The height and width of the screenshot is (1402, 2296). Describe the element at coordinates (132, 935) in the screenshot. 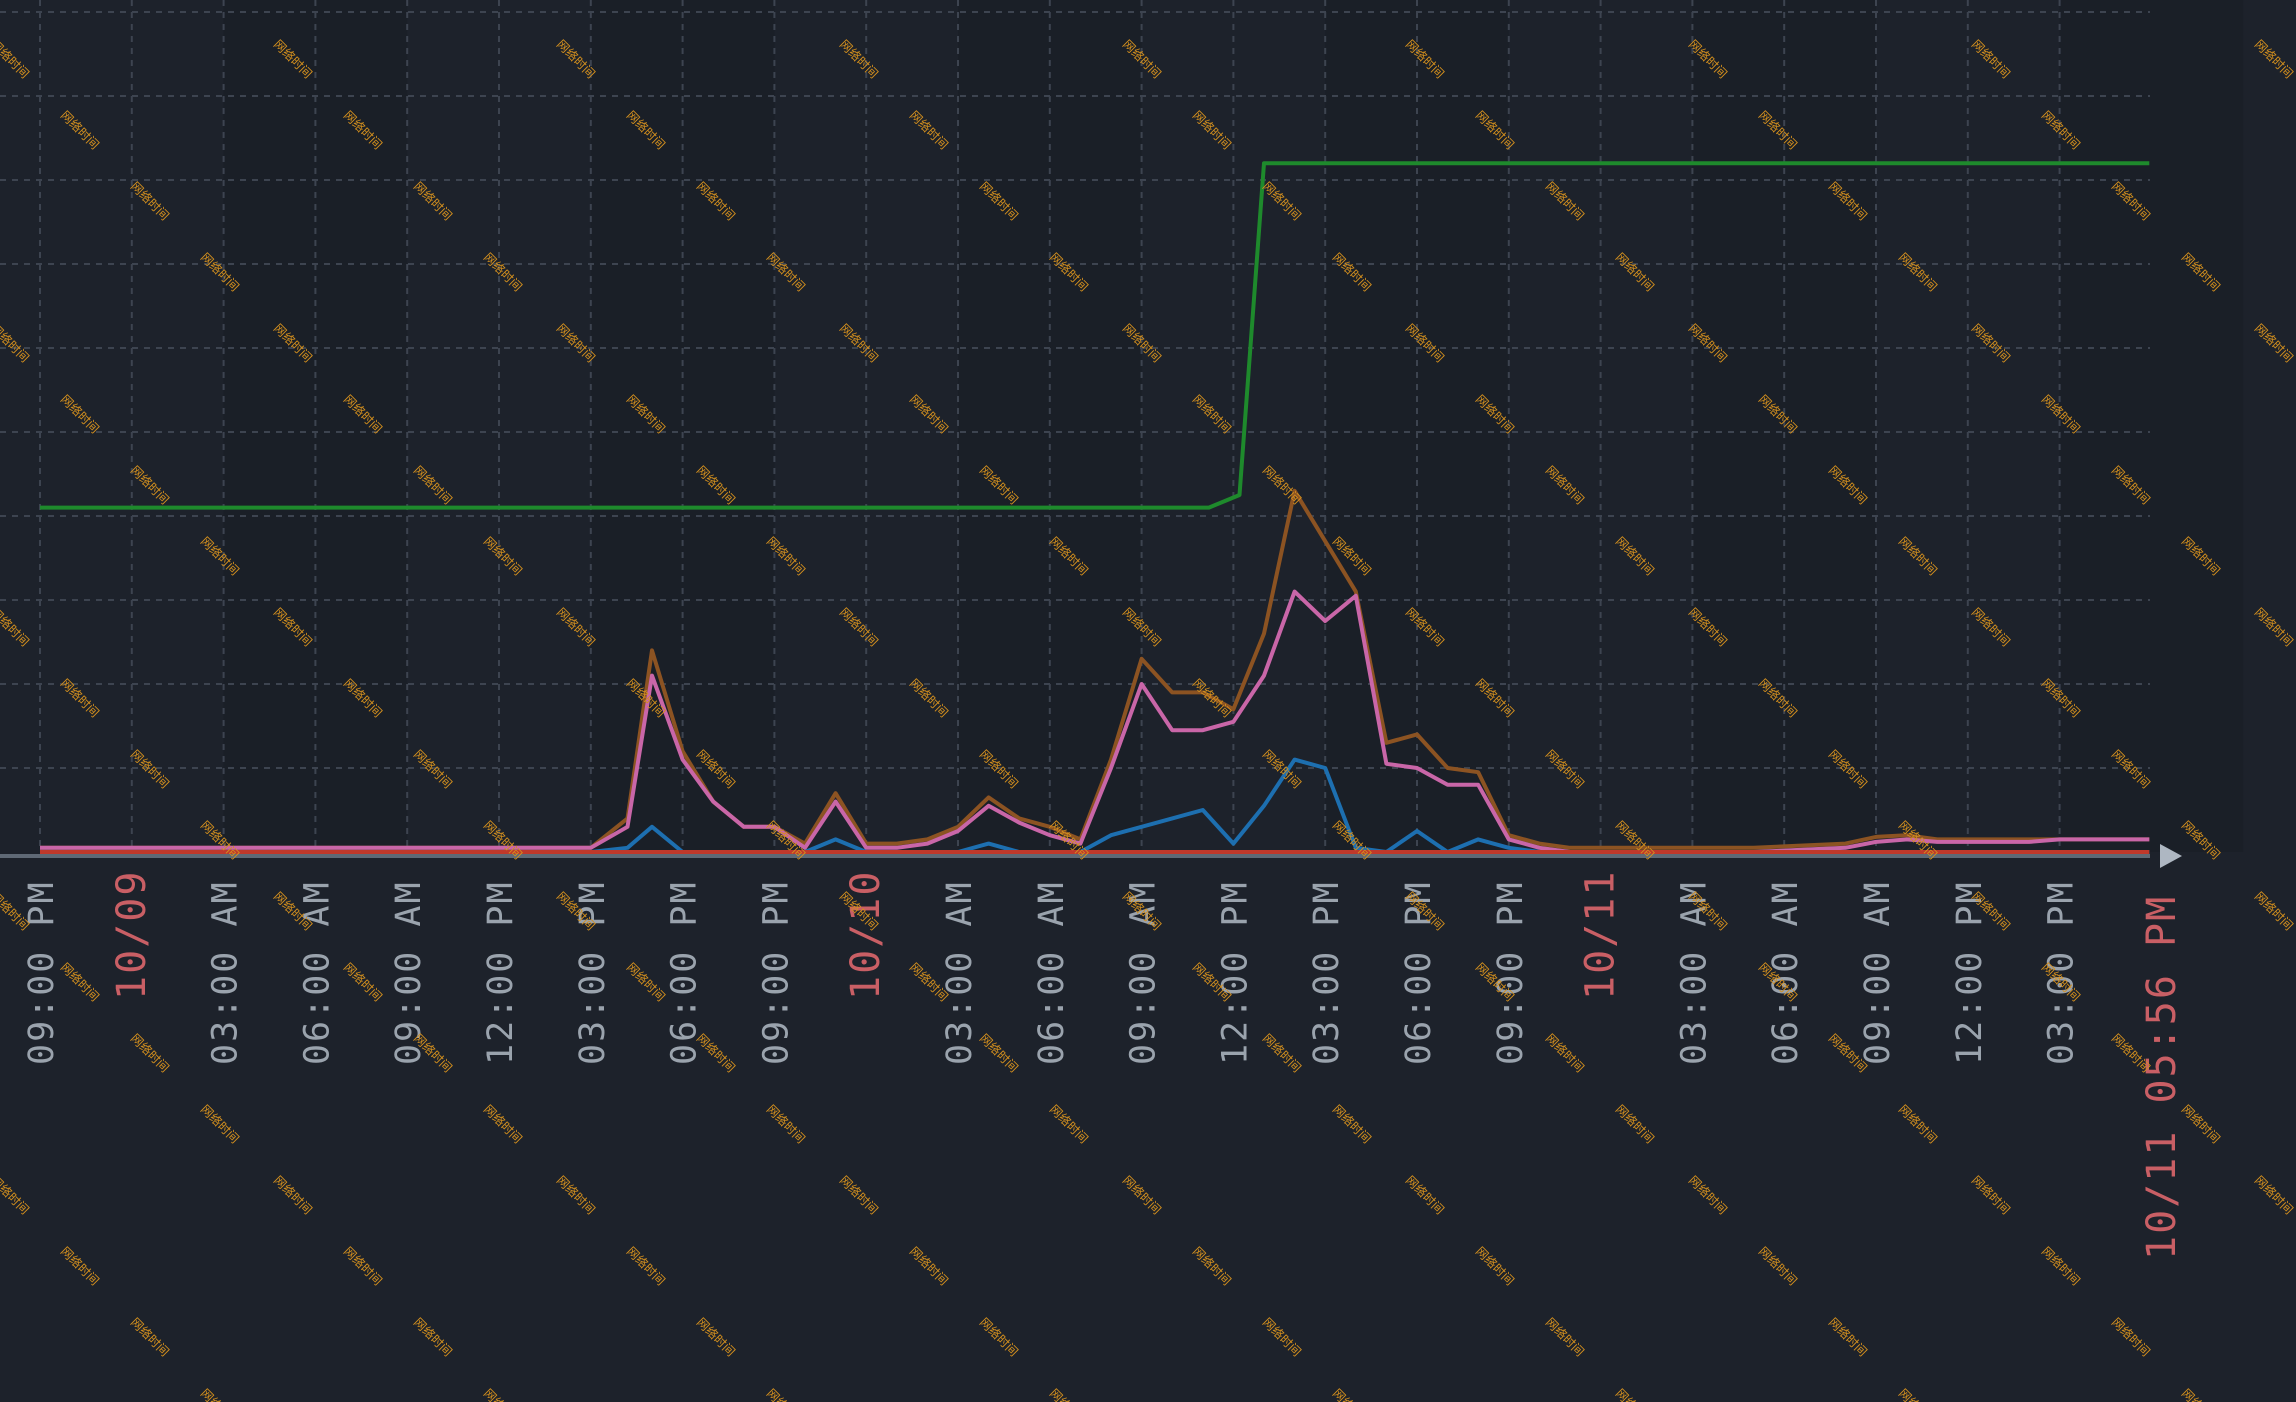

I see `x-date-label: 10/09` at that location.